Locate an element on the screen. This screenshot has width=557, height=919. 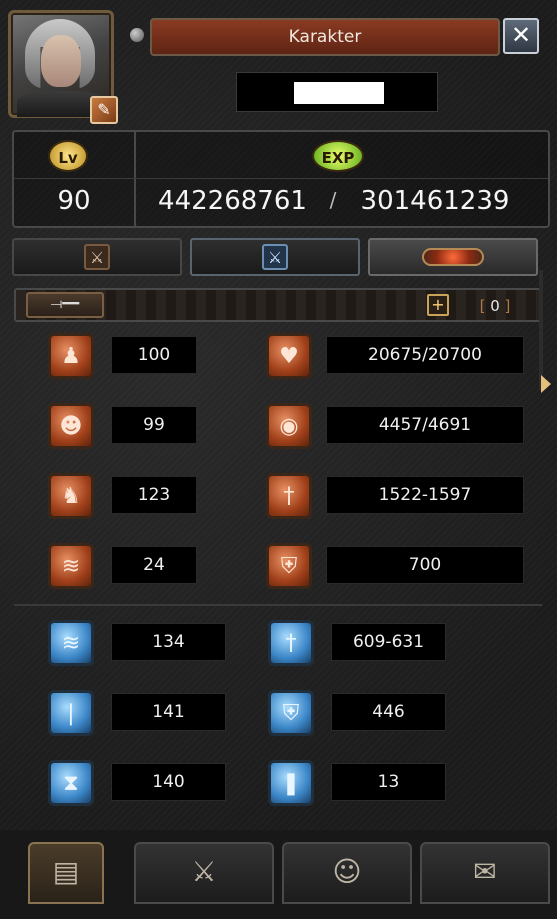
heart-icon: ♥ is located at coordinates (289, 356).